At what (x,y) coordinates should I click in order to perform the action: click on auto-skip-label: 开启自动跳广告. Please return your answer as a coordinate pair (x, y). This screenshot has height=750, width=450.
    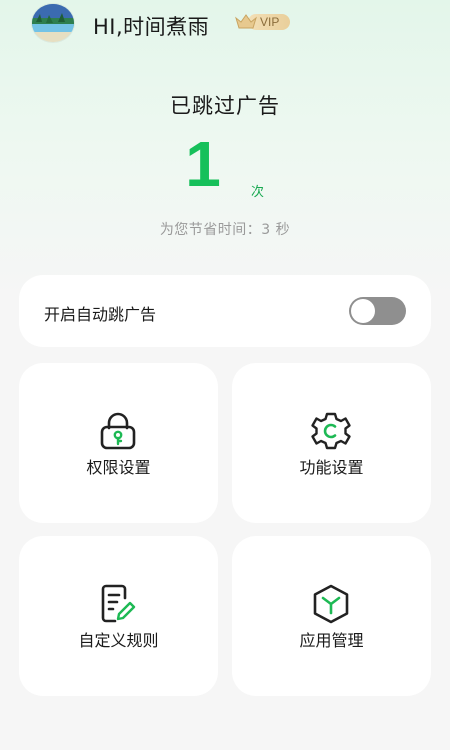
    Looking at the image, I should click on (100, 314).